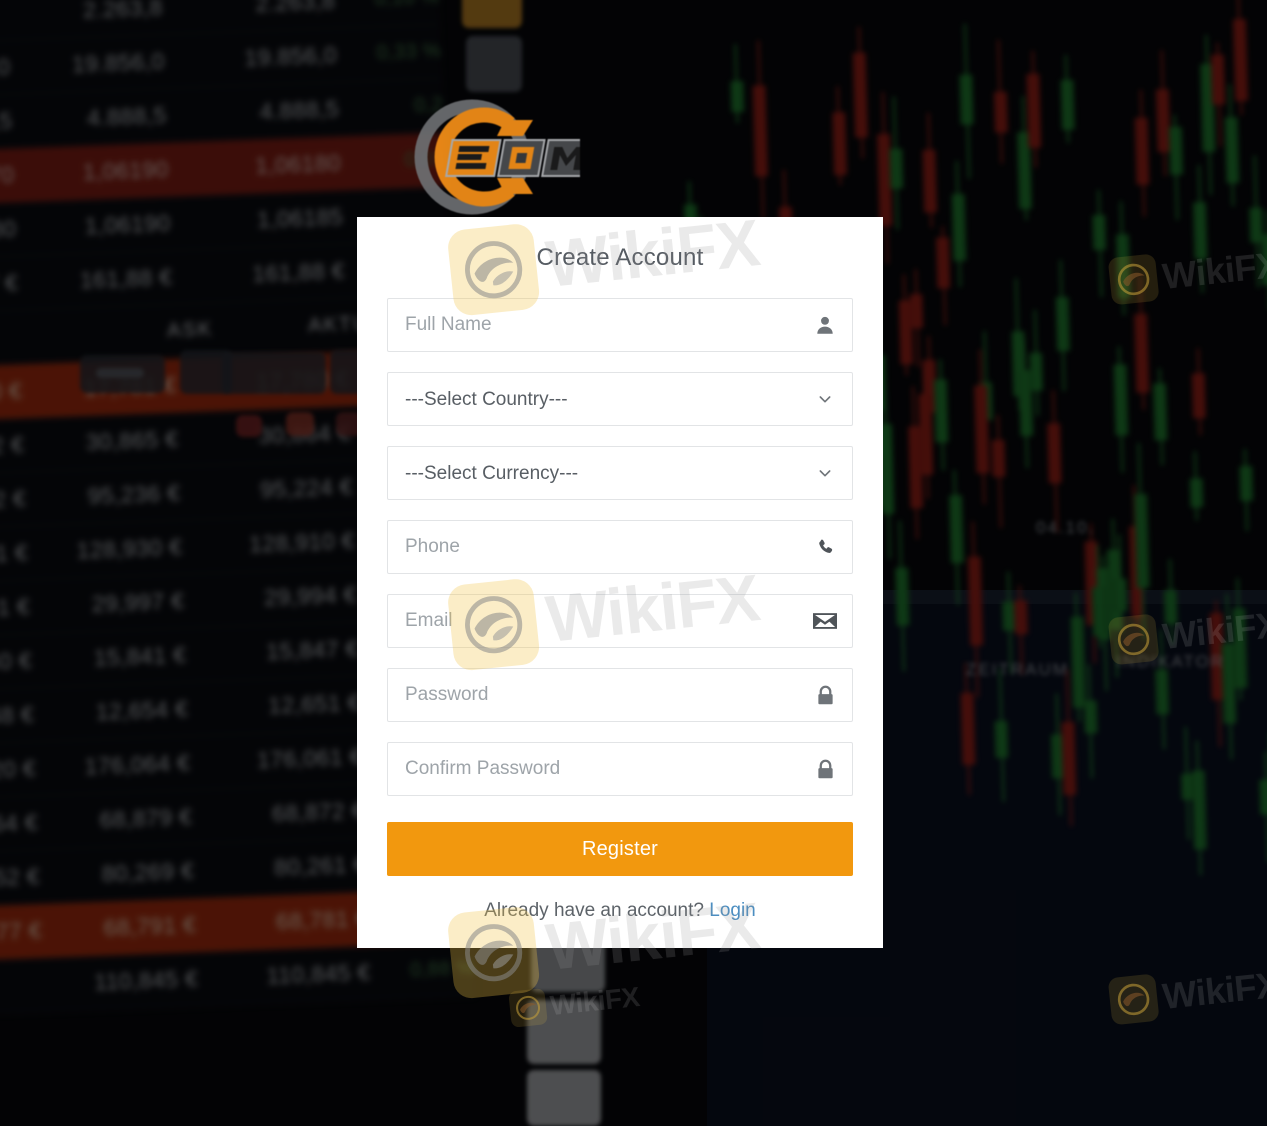  What do you see at coordinates (138, 602) in the screenshot?
I see `background-quote-cell: 29,997 €` at bounding box center [138, 602].